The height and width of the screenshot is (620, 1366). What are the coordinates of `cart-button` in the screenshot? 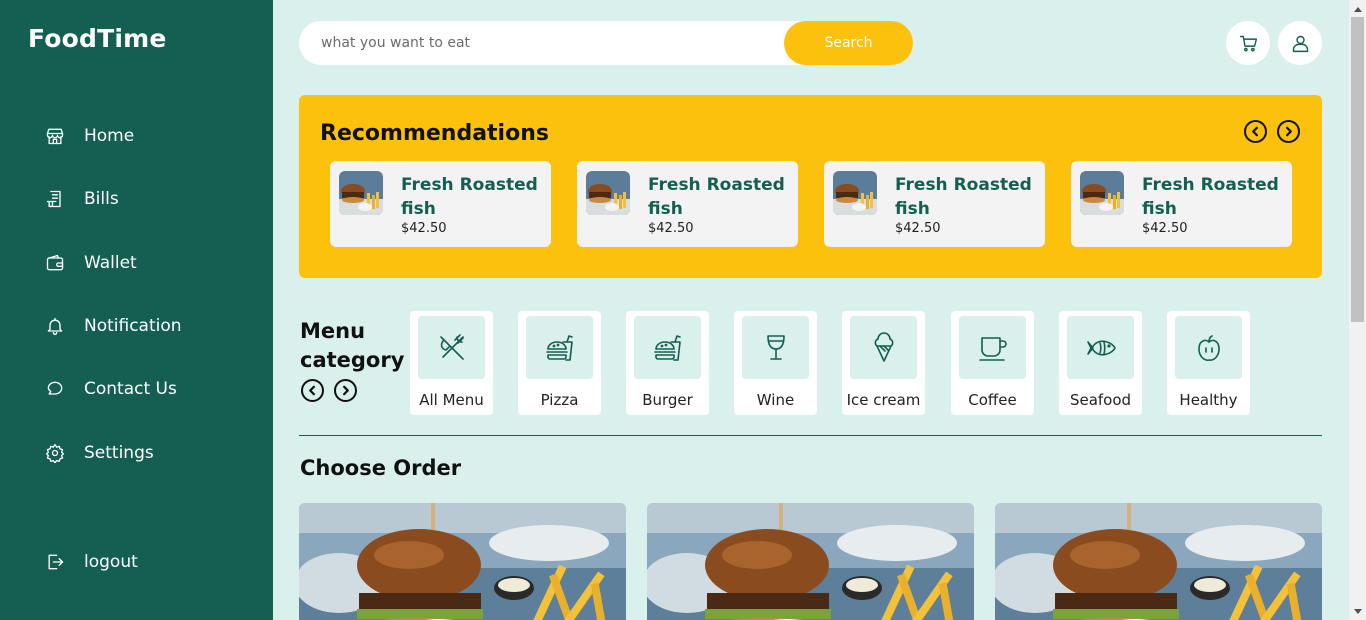 It's located at (1248, 43).